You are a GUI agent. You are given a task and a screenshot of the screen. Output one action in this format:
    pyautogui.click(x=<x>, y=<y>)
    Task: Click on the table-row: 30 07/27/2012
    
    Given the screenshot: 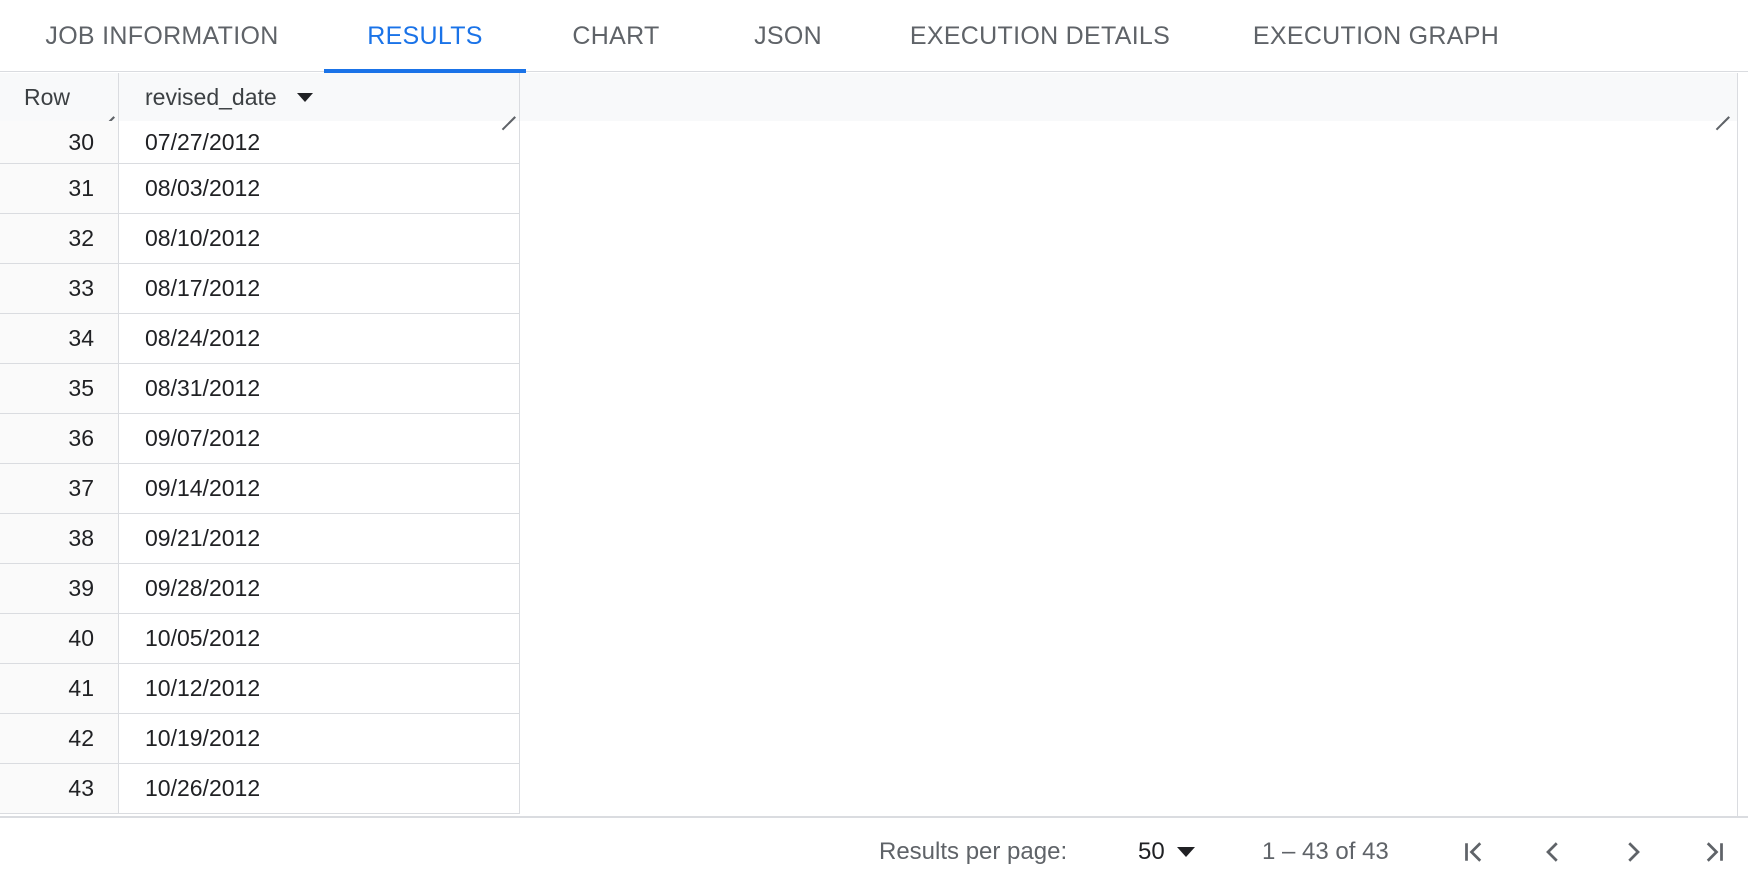 What is the action you would take?
    pyautogui.click(x=260, y=142)
    